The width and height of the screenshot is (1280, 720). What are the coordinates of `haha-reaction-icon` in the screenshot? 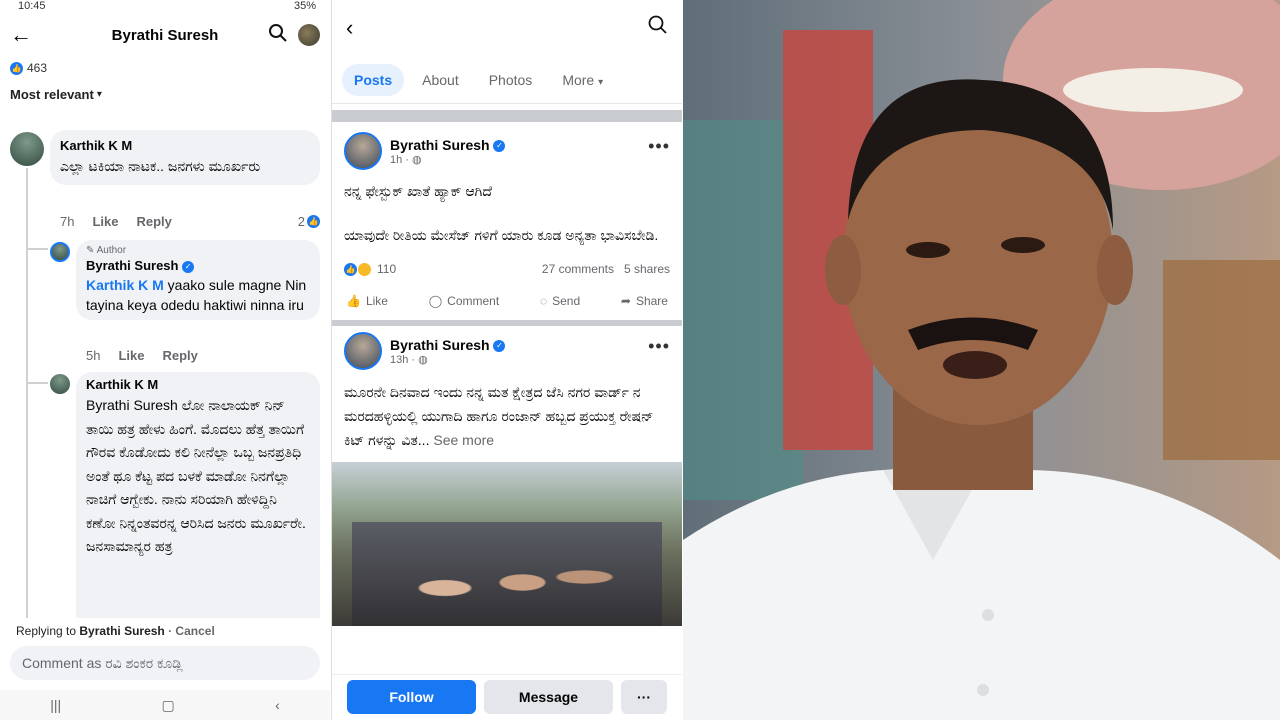 It's located at (364, 269).